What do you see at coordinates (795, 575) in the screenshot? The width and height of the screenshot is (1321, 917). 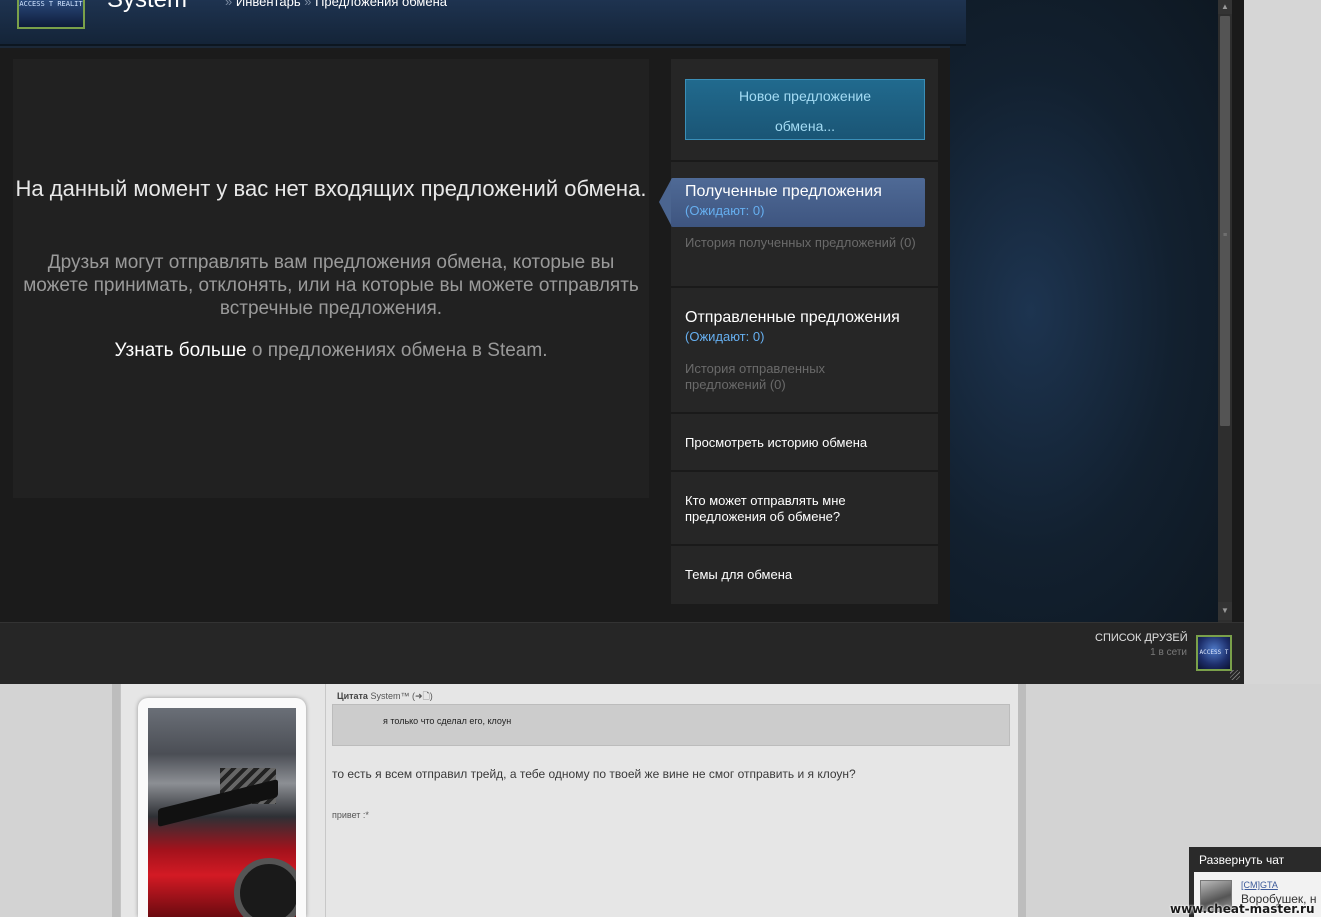 I see `trade-topics-link: Темы для обмена` at bounding box center [795, 575].